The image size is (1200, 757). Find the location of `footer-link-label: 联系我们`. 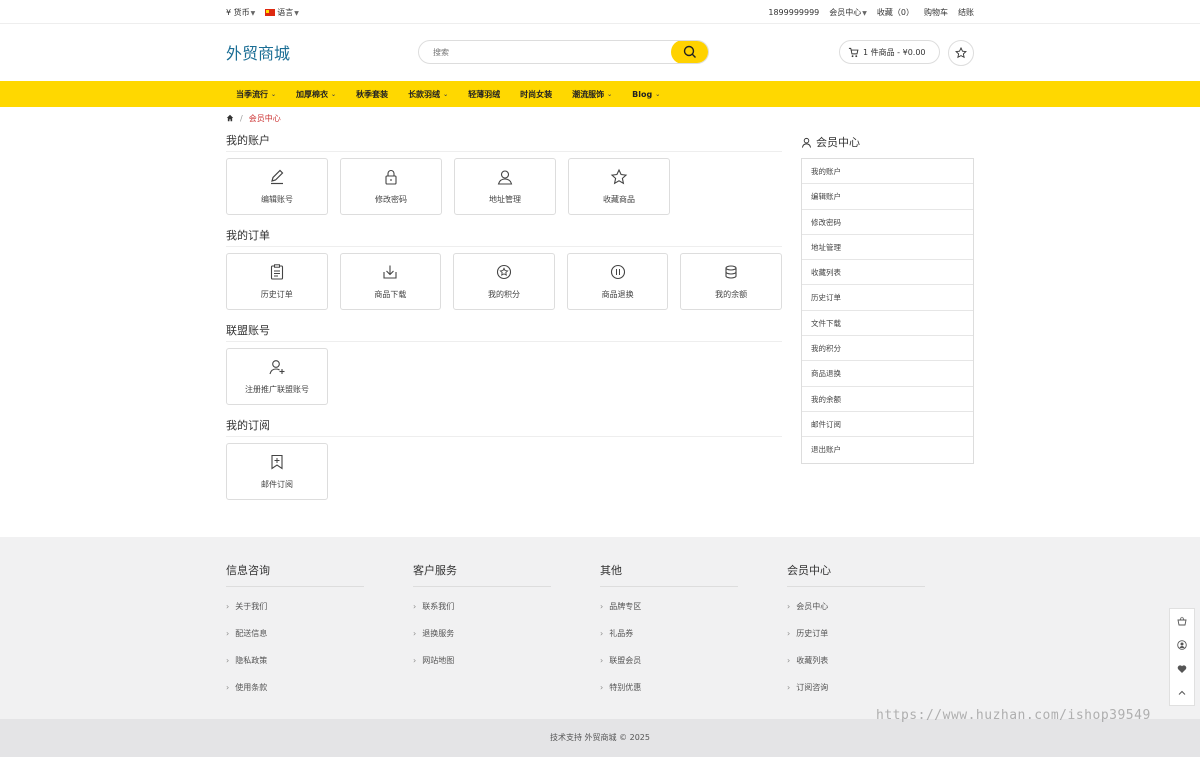

footer-link-label: 联系我们 is located at coordinates (438, 606).